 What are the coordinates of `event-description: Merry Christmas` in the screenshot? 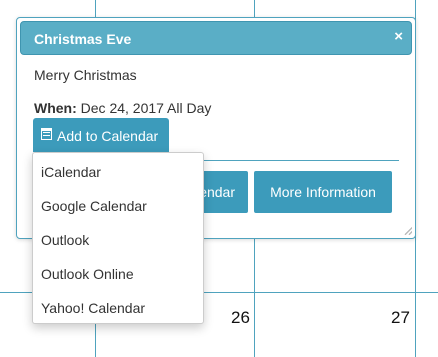 It's located at (85, 75).